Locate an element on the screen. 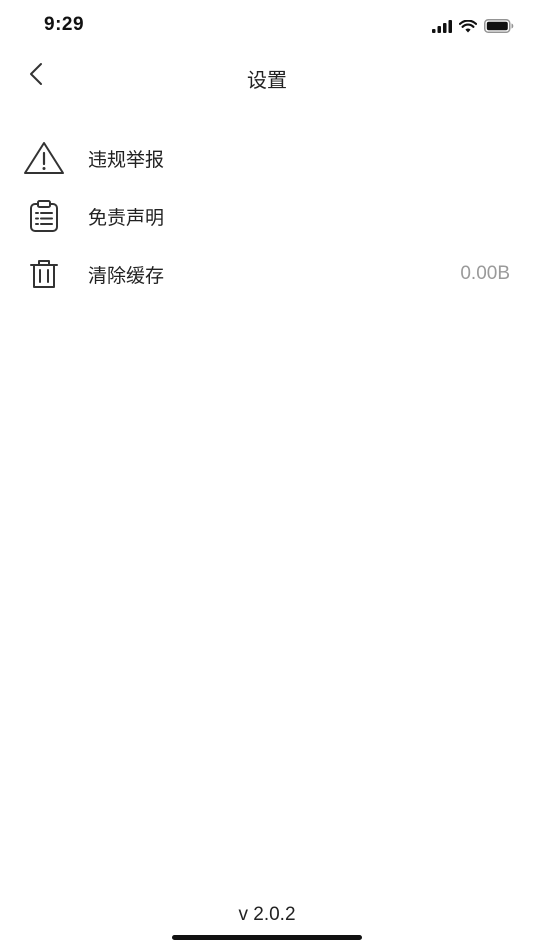 This screenshot has width=534, height=950. app-version: v 2.0.2 is located at coordinates (267, 914).